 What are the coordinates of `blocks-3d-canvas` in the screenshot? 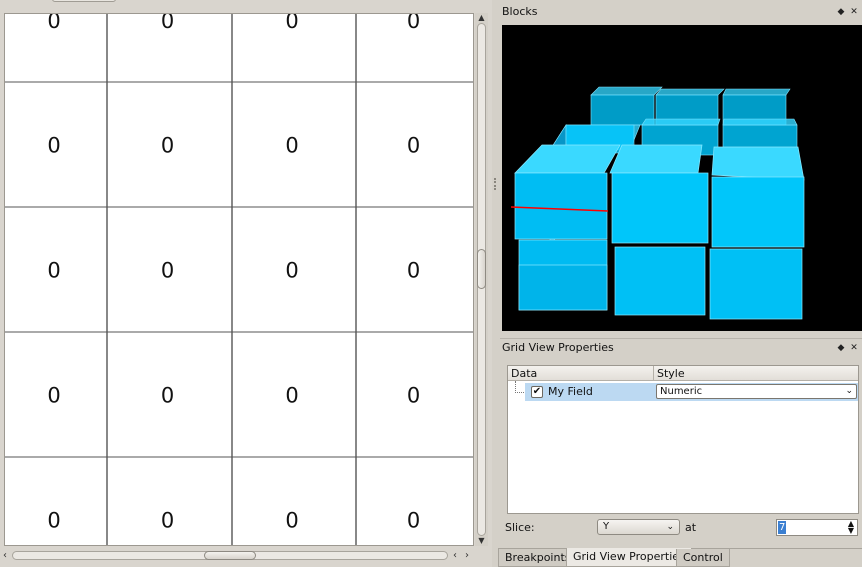 It's located at (657, 203).